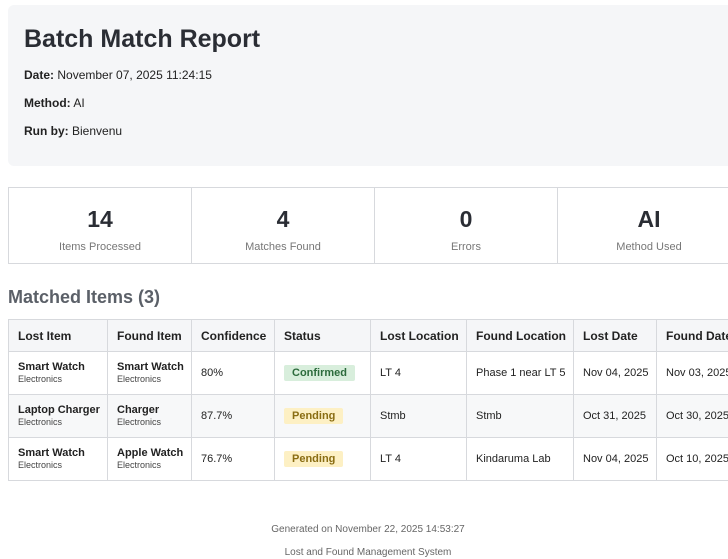 This screenshot has width=728, height=559. I want to click on found-date-cell: Nov 03, 2025, so click(692, 373).